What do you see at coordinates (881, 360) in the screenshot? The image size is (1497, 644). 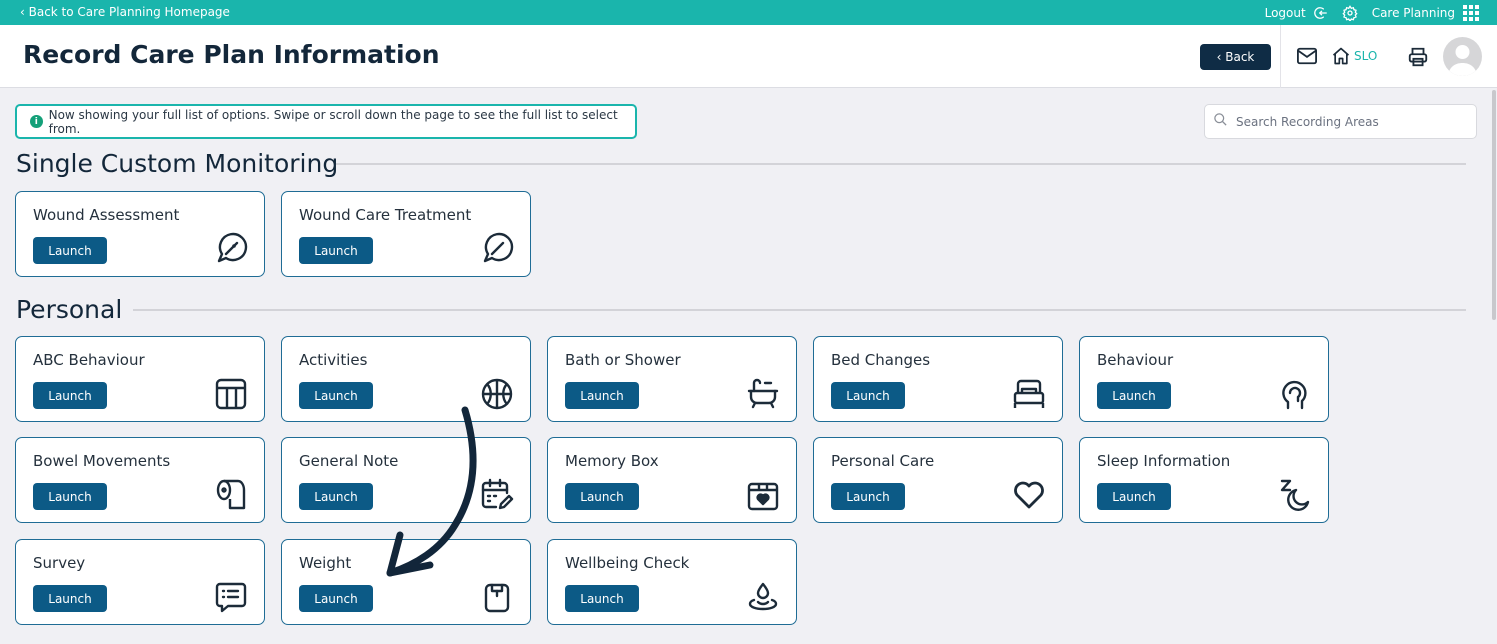 I see `card-title: Bed Changes` at bounding box center [881, 360].